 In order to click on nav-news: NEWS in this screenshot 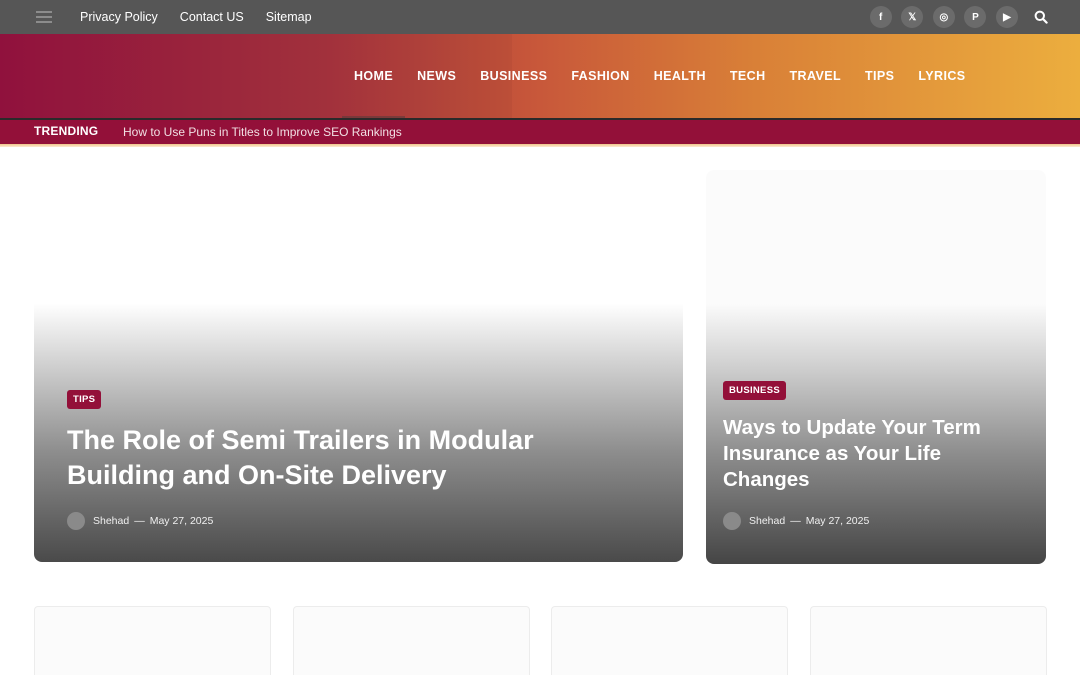, I will do `click(436, 76)`.